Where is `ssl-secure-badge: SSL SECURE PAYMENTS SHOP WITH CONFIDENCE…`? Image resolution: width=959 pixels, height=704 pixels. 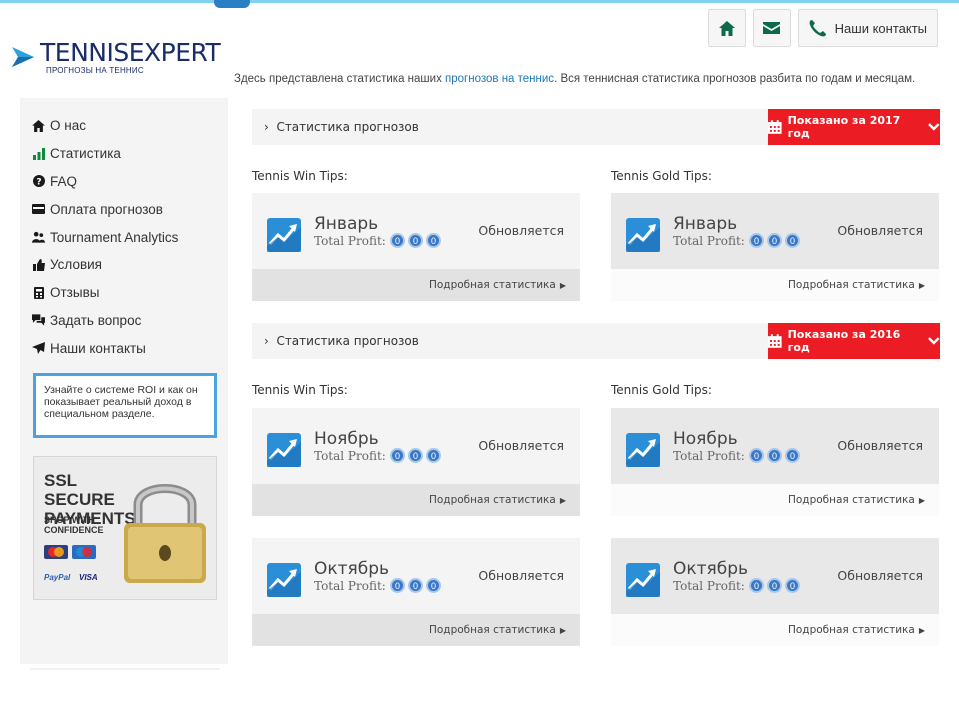
ssl-secure-badge: SSL SECURE PAYMENTS SHOP WITH CONFIDENCE… is located at coordinates (125, 528).